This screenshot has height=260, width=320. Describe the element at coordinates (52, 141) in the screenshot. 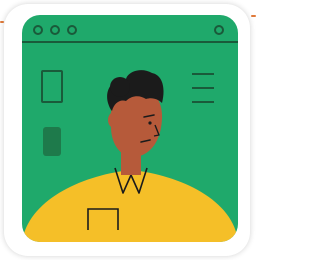

I see `placeholder-tab-filled` at that location.